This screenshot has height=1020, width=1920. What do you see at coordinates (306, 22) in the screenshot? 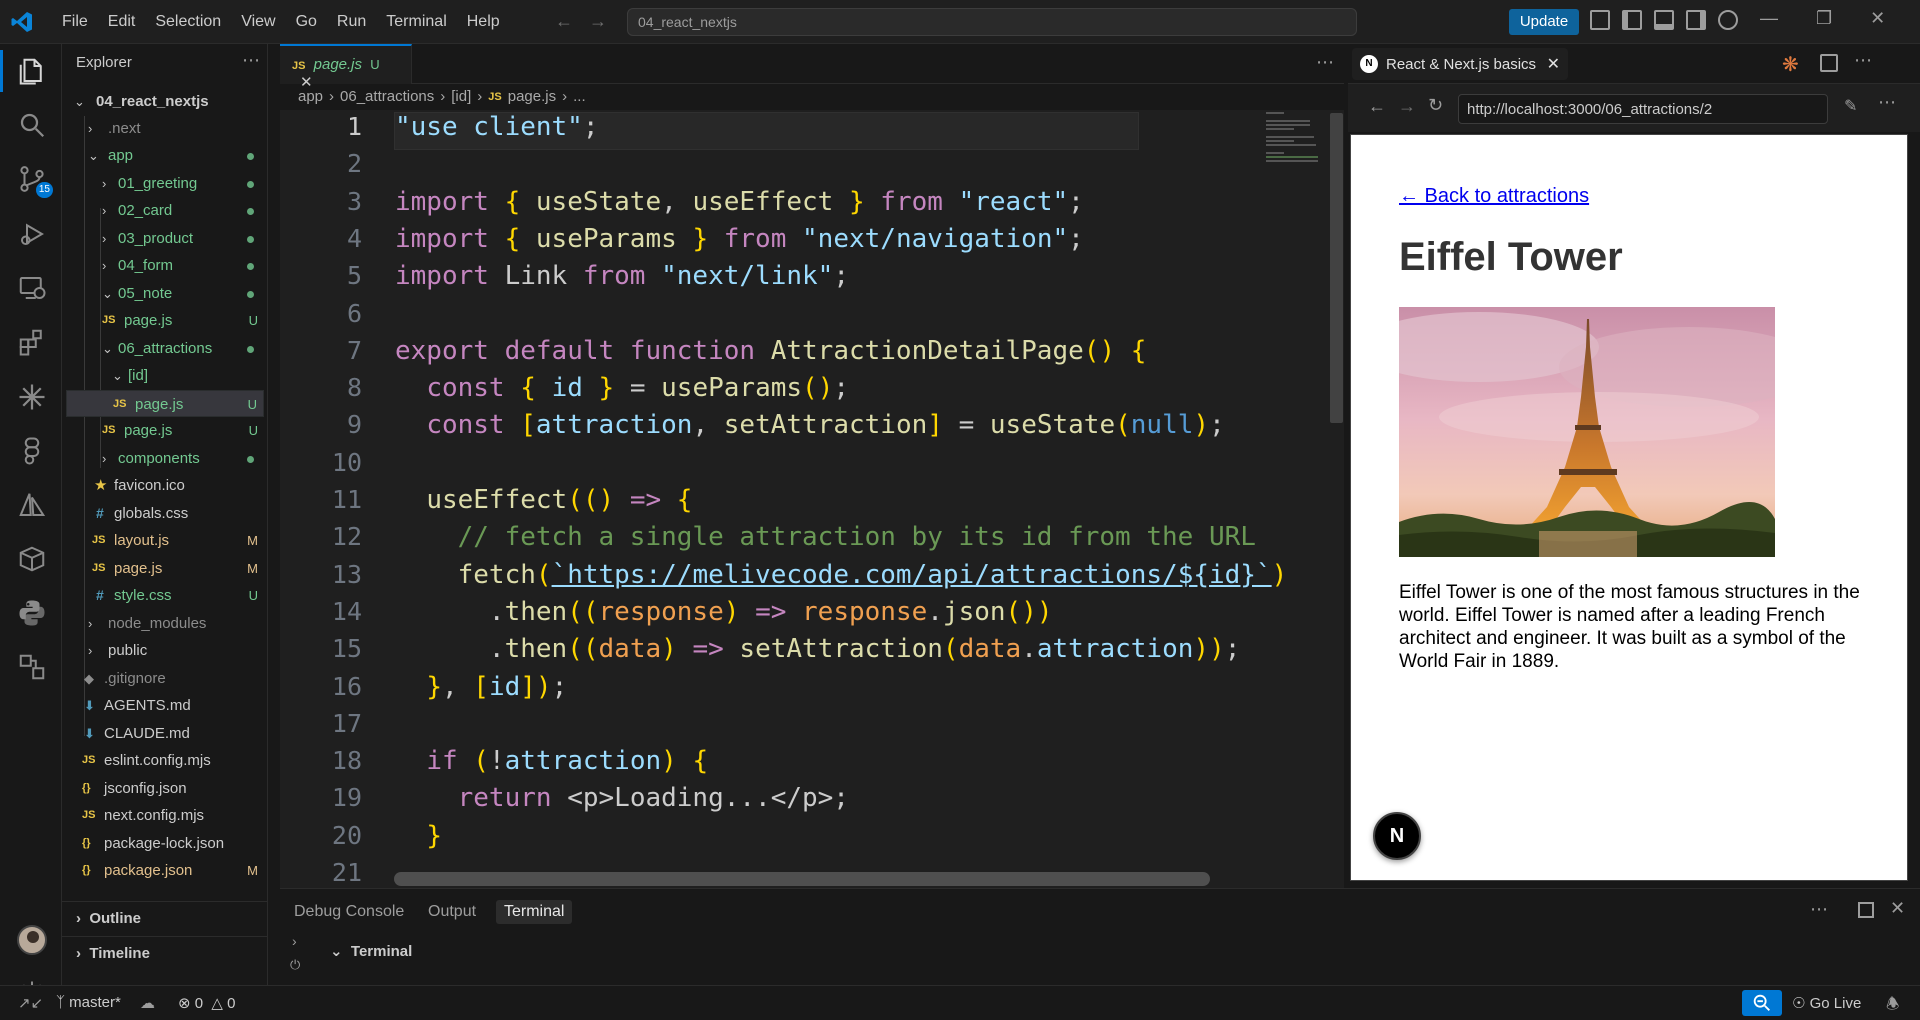
I see `menu-go: Go` at bounding box center [306, 22].